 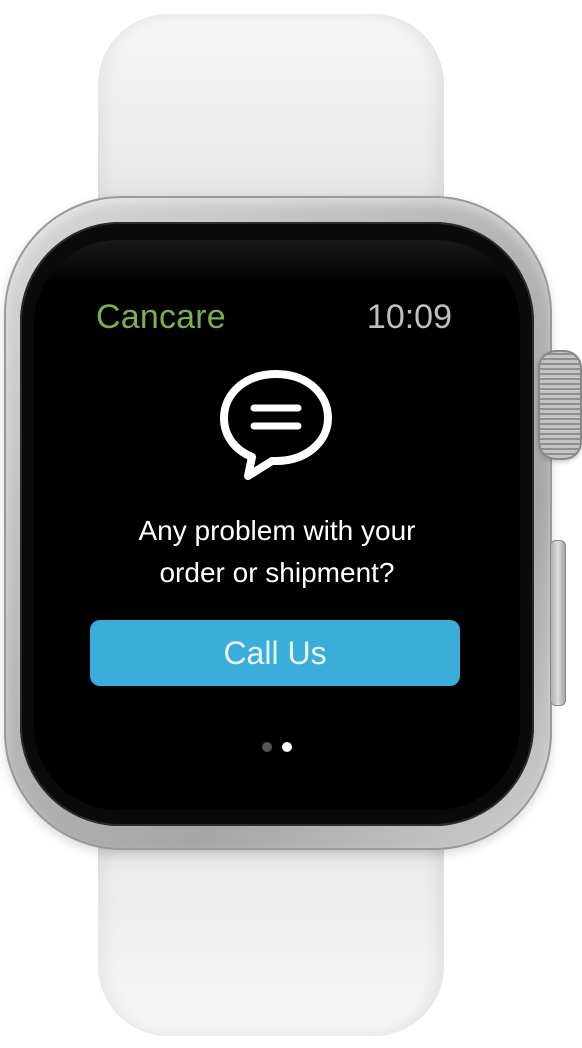 I want to click on digital-crown, so click(x=560, y=405).